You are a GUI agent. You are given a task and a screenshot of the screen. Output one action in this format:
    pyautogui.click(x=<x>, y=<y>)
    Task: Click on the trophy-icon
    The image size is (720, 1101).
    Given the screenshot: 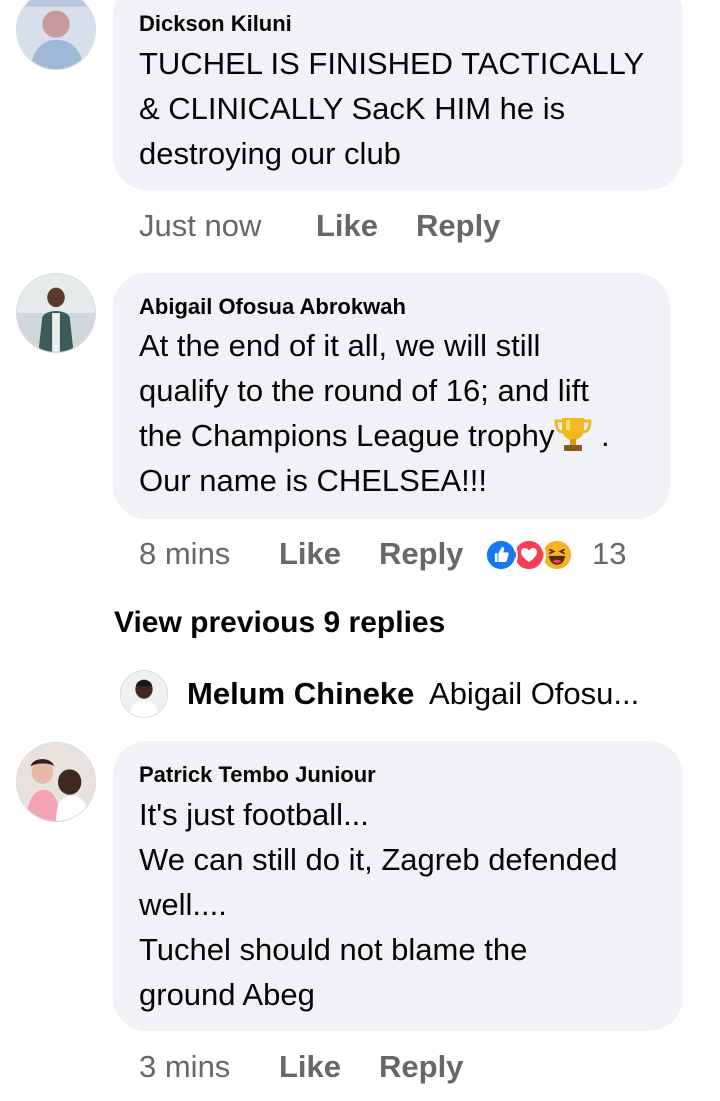 What is the action you would take?
    pyautogui.click(x=573, y=434)
    